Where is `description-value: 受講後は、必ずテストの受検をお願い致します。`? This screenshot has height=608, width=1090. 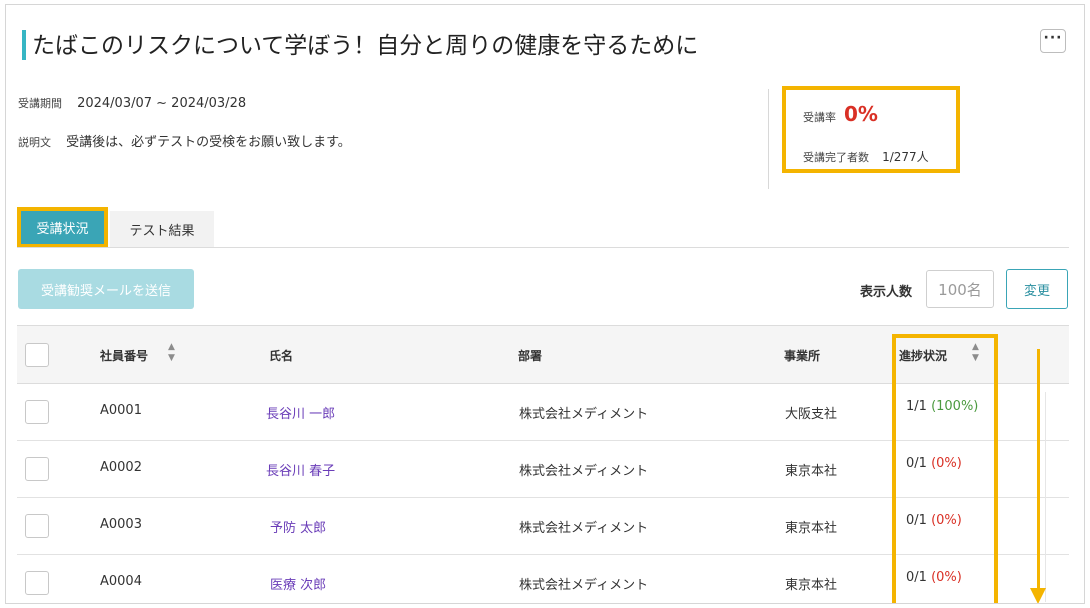 description-value: 受講後は、必ずテストの受検をお願い致します。 is located at coordinates (208, 142).